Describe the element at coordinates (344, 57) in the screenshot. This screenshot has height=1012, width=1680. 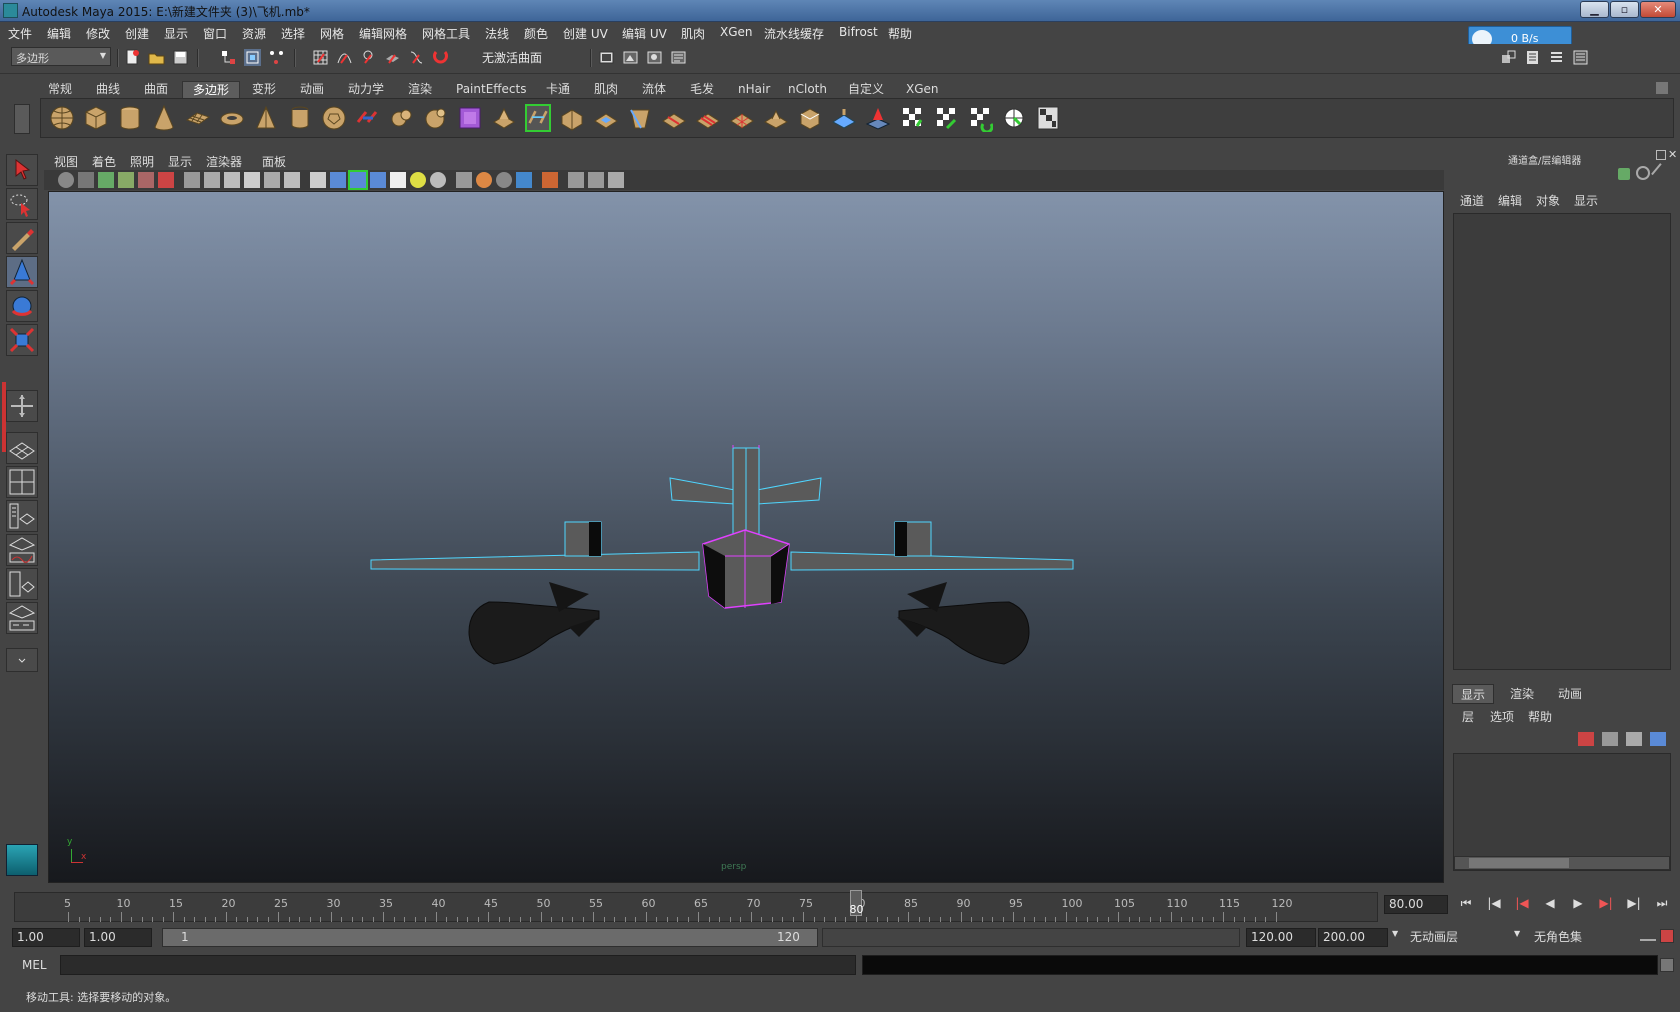
I see `snap-curve-icon` at that location.